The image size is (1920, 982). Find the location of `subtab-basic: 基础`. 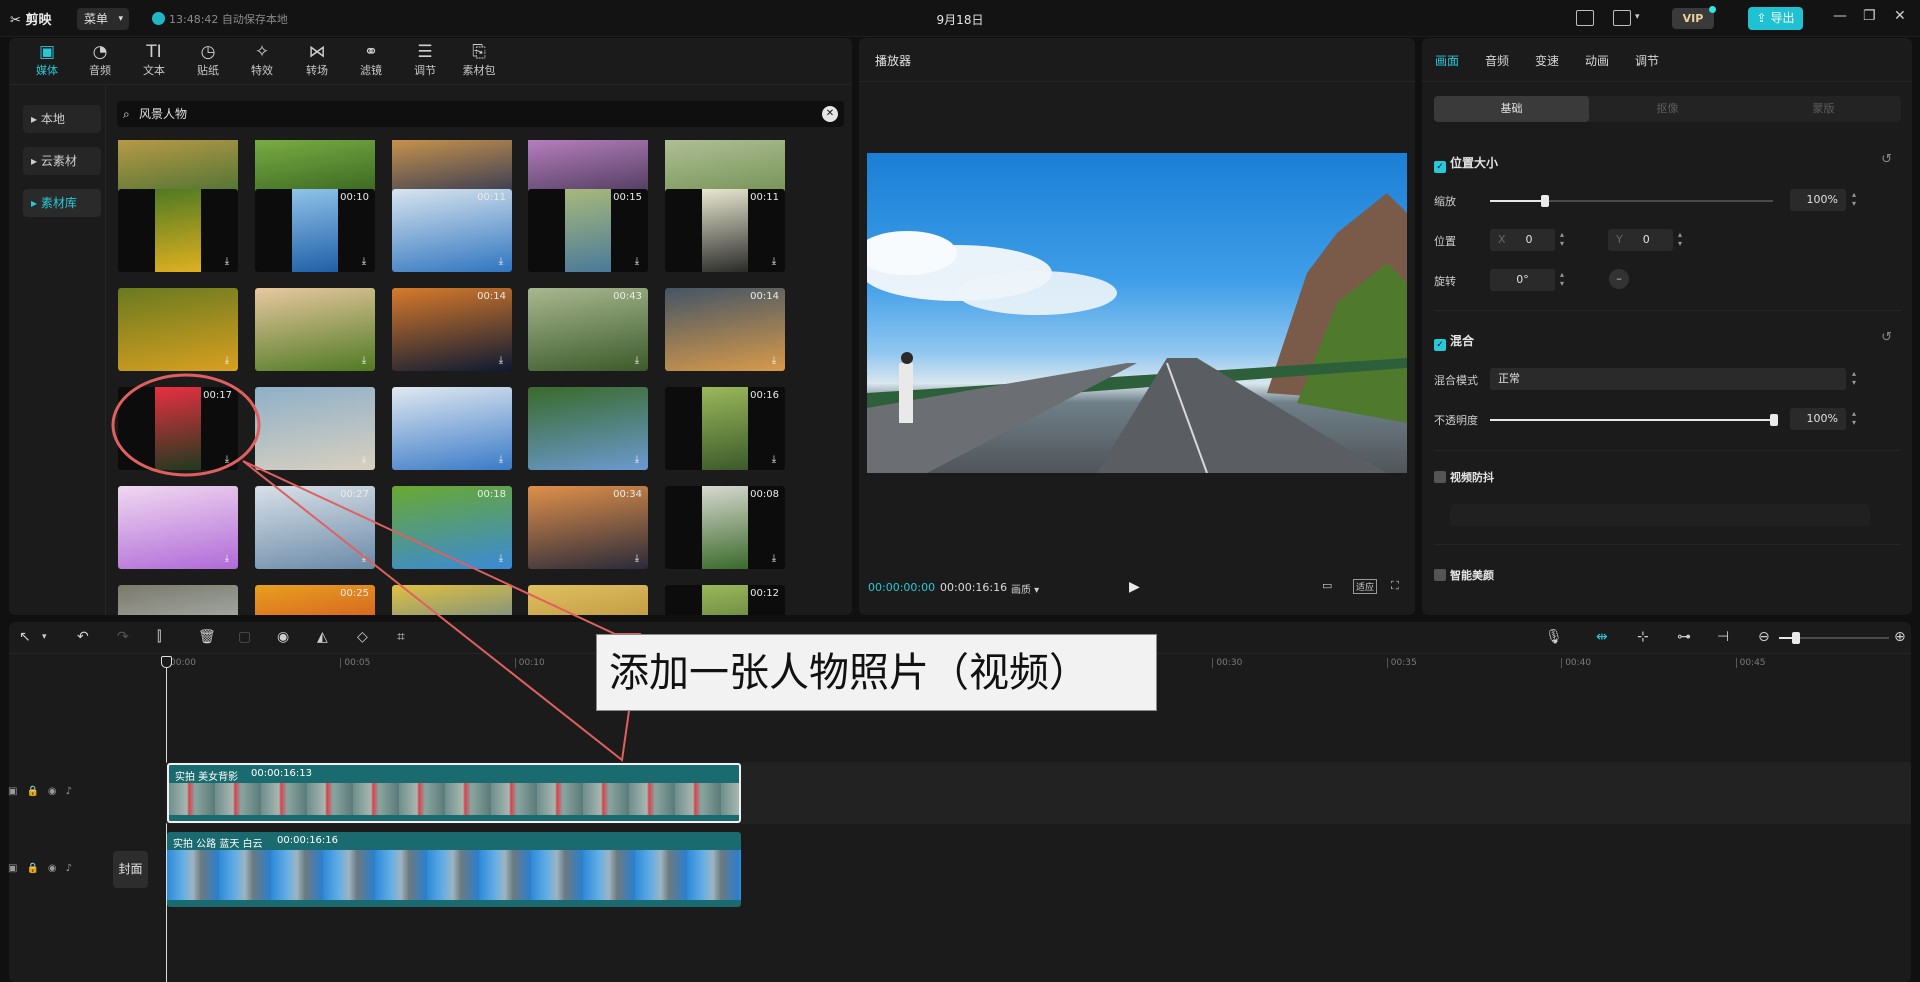

subtab-basic: 基础 is located at coordinates (1511, 109).